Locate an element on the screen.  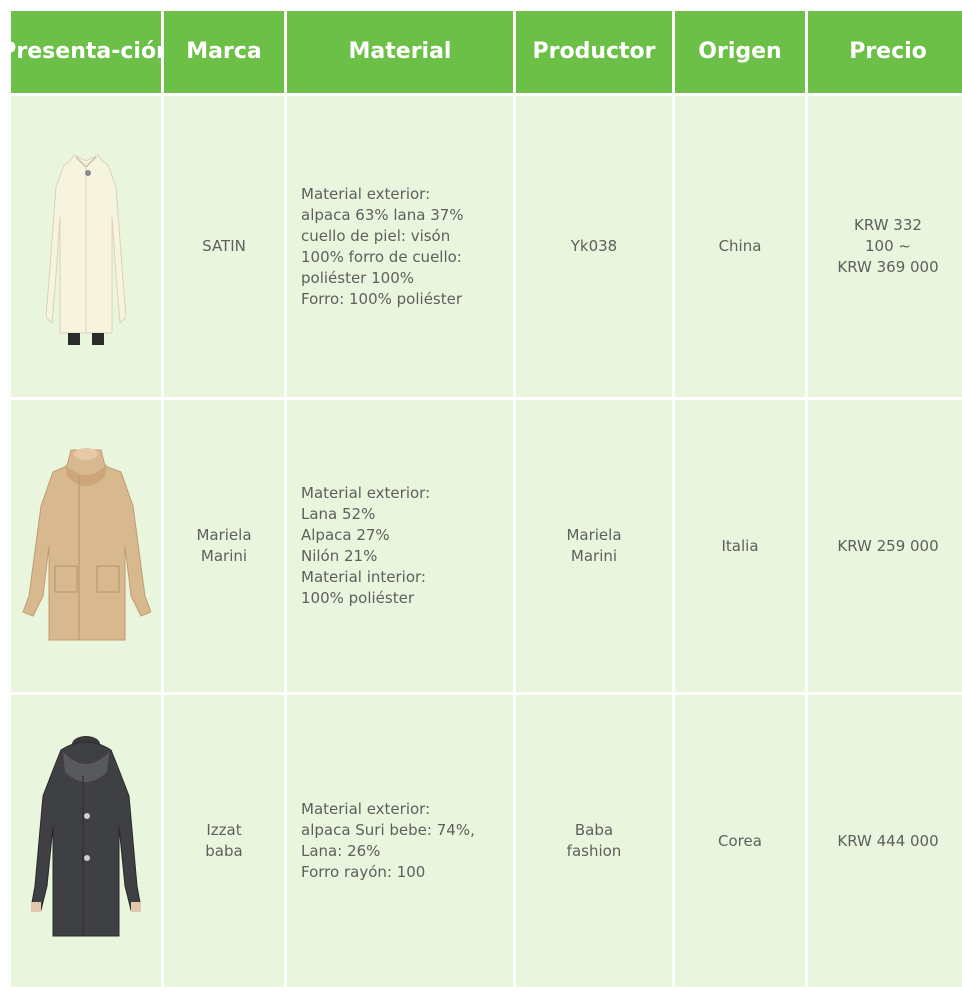
material-line: Material interior: is located at coordinates (363, 577).